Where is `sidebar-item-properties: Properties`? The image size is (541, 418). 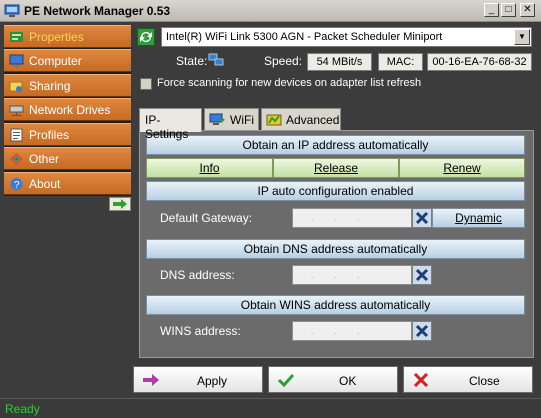
sidebar-item-properties: Properties is located at coordinates (67, 36).